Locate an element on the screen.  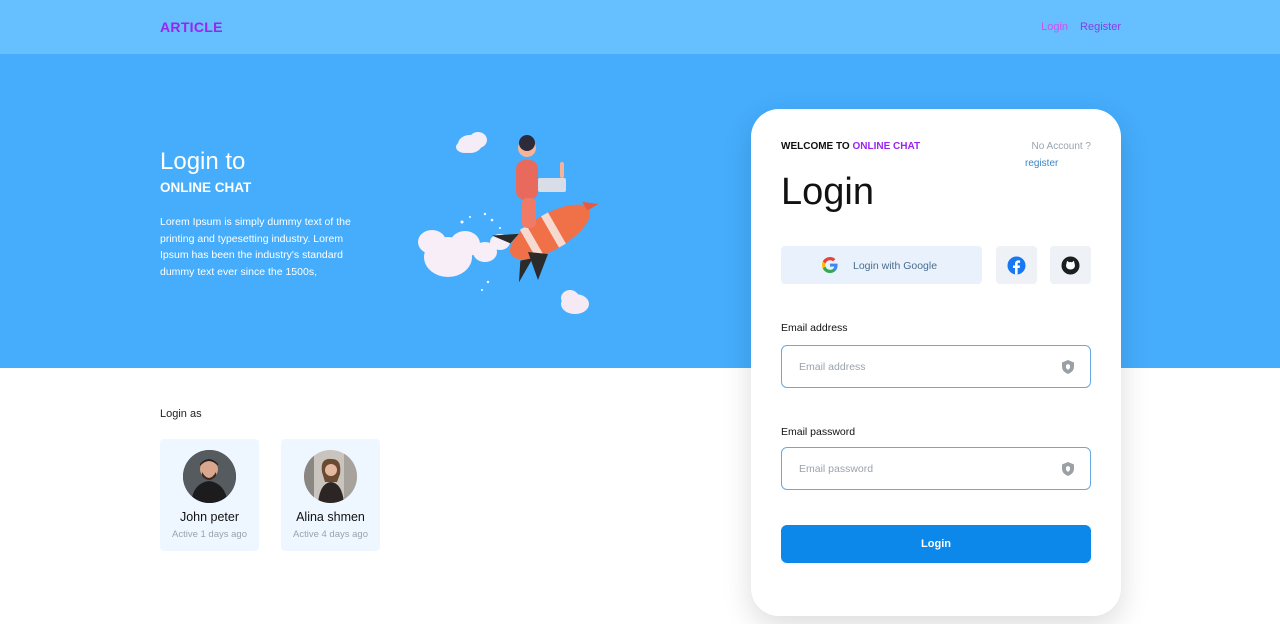
email-label: Email address is located at coordinates (814, 328).